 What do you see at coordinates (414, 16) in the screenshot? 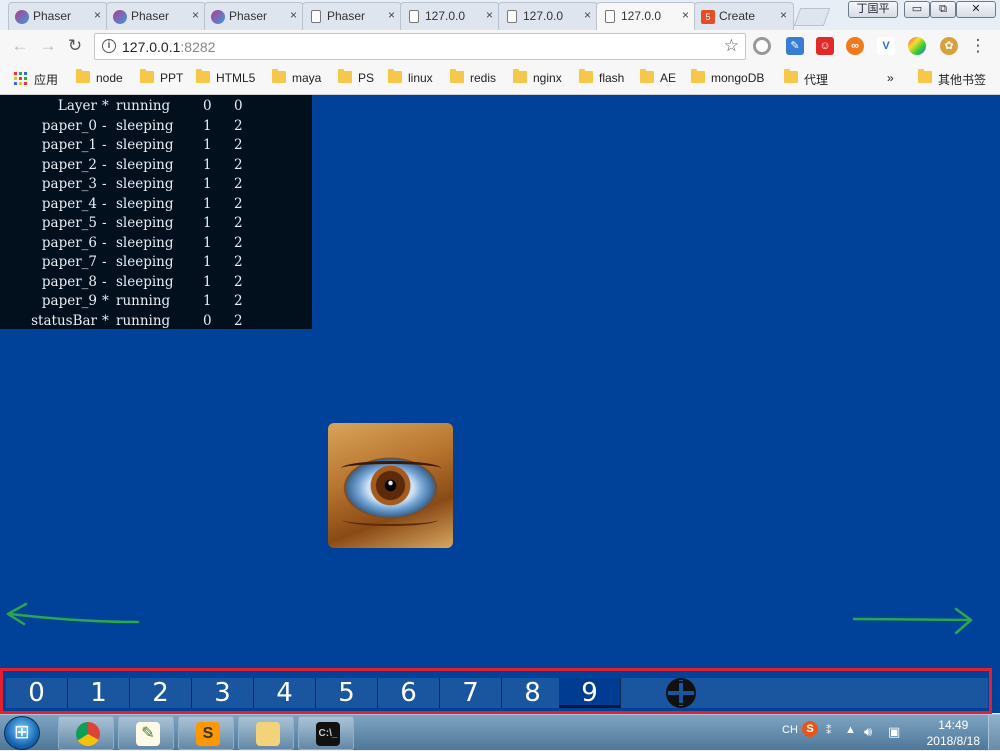
I see `page-icon` at bounding box center [414, 16].